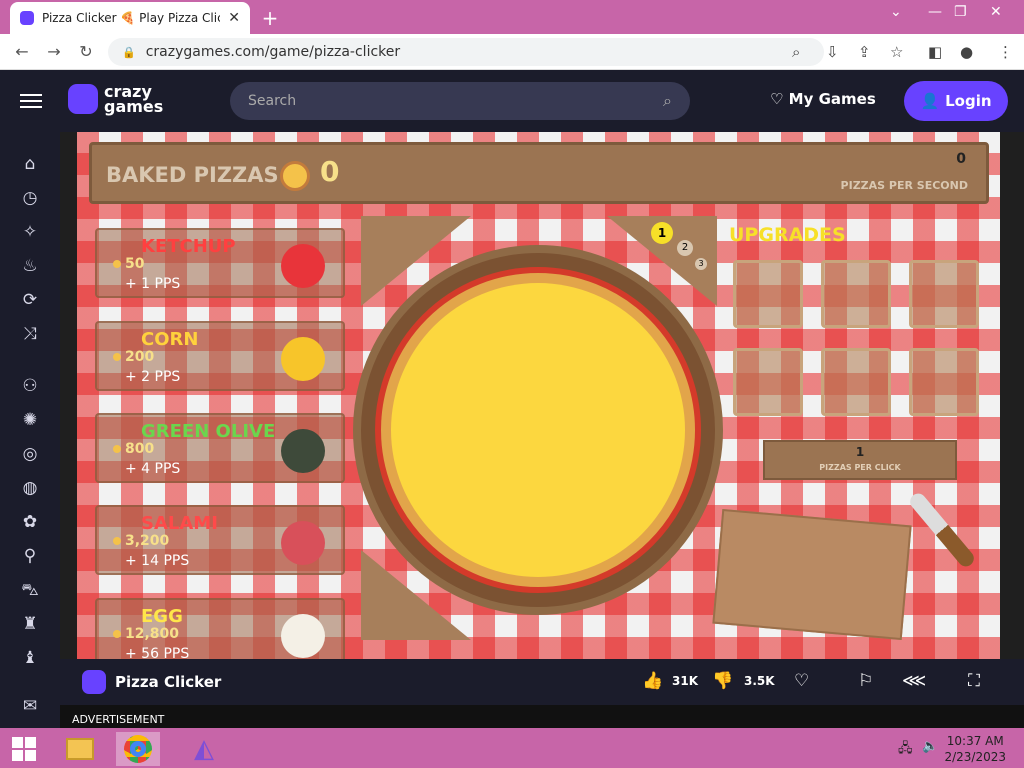 Image resolution: width=1024 pixels, height=768 pixels. What do you see at coordinates (273, 52) in the screenshot?
I see `url-text: crazygames.com/game/pizza-clicker` at bounding box center [273, 52].